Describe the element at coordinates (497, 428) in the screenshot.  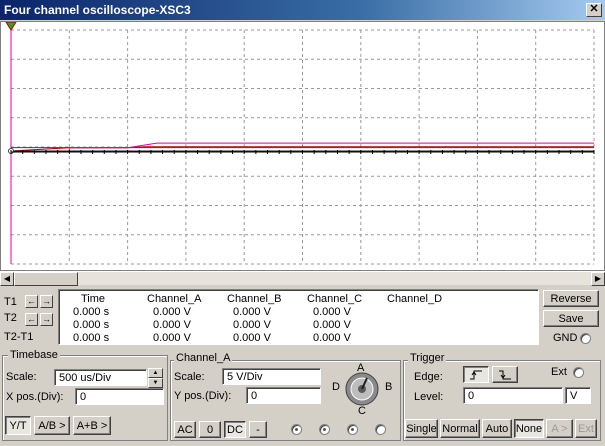
I see `auto-button: Auto` at that location.